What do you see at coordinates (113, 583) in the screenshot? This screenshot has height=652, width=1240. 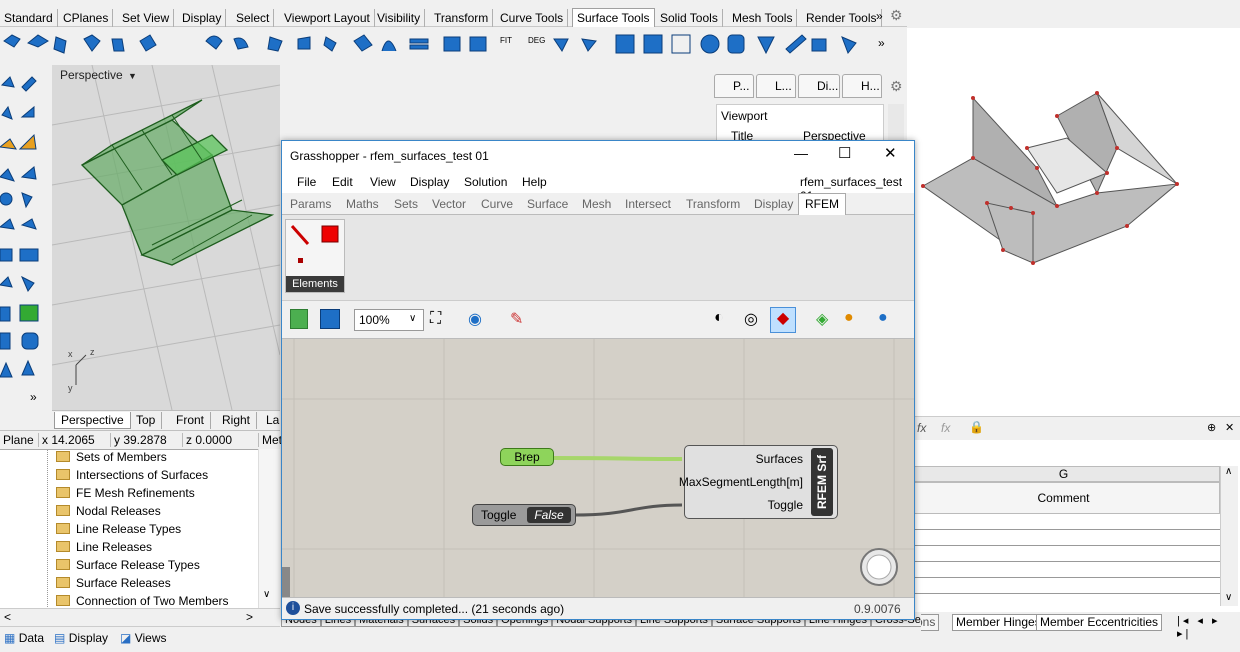 I see `tree-item: Surface Releases` at bounding box center [113, 583].